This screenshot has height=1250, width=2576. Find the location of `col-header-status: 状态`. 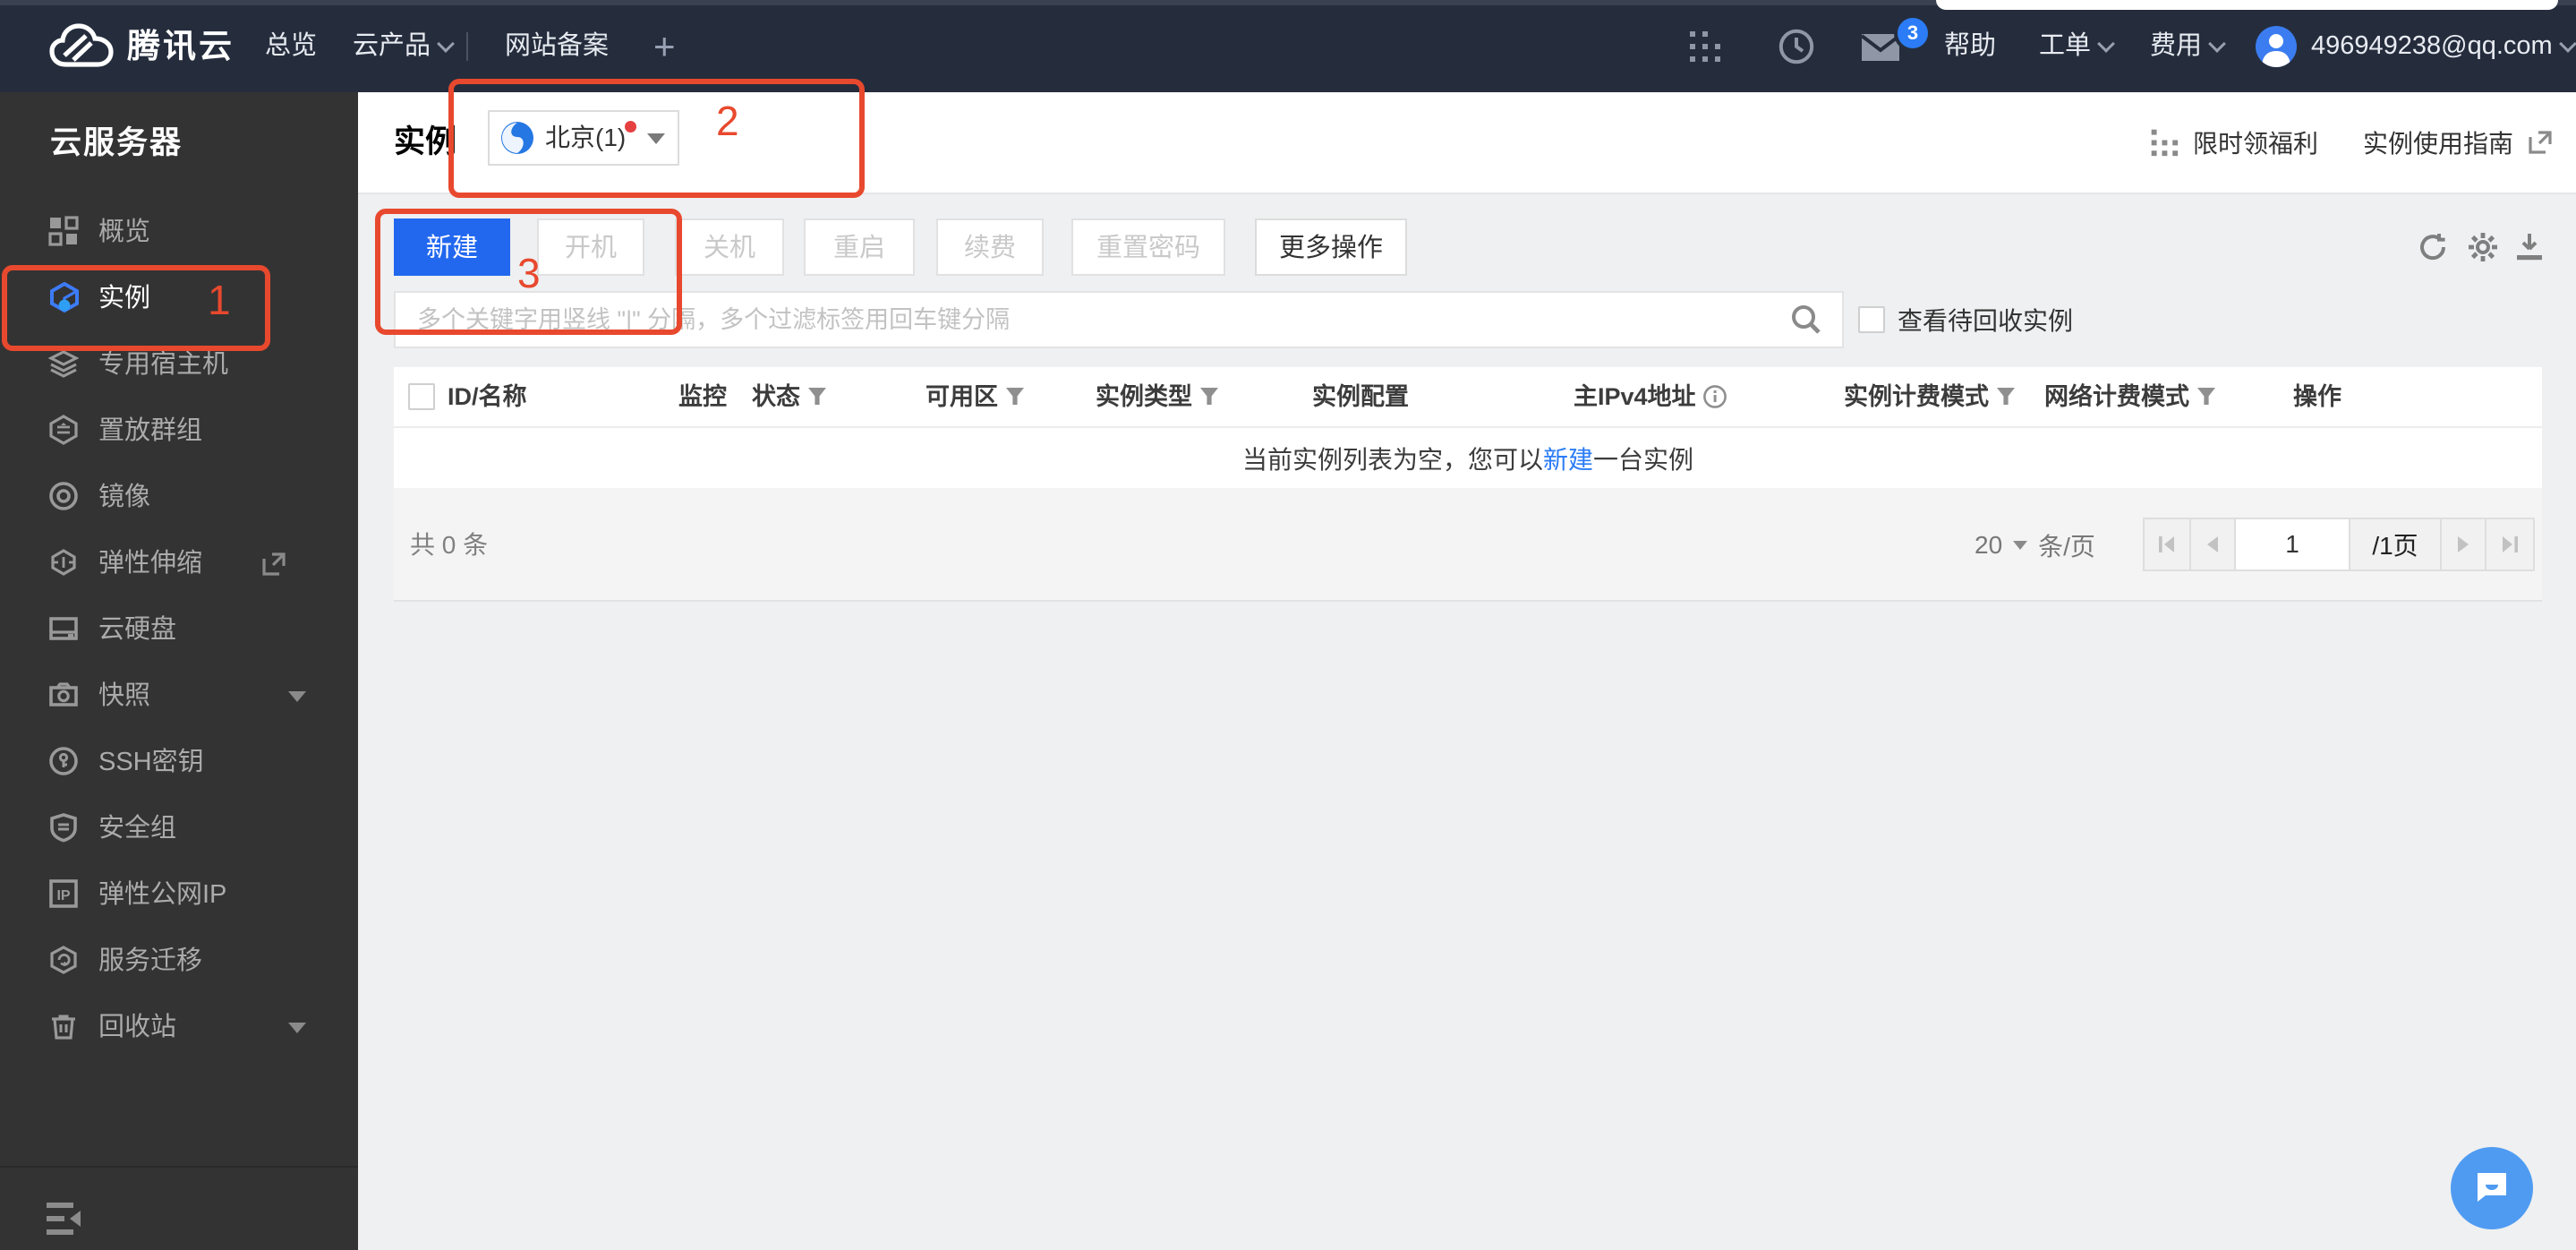

col-header-status: 状态 is located at coordinates (789, 396).